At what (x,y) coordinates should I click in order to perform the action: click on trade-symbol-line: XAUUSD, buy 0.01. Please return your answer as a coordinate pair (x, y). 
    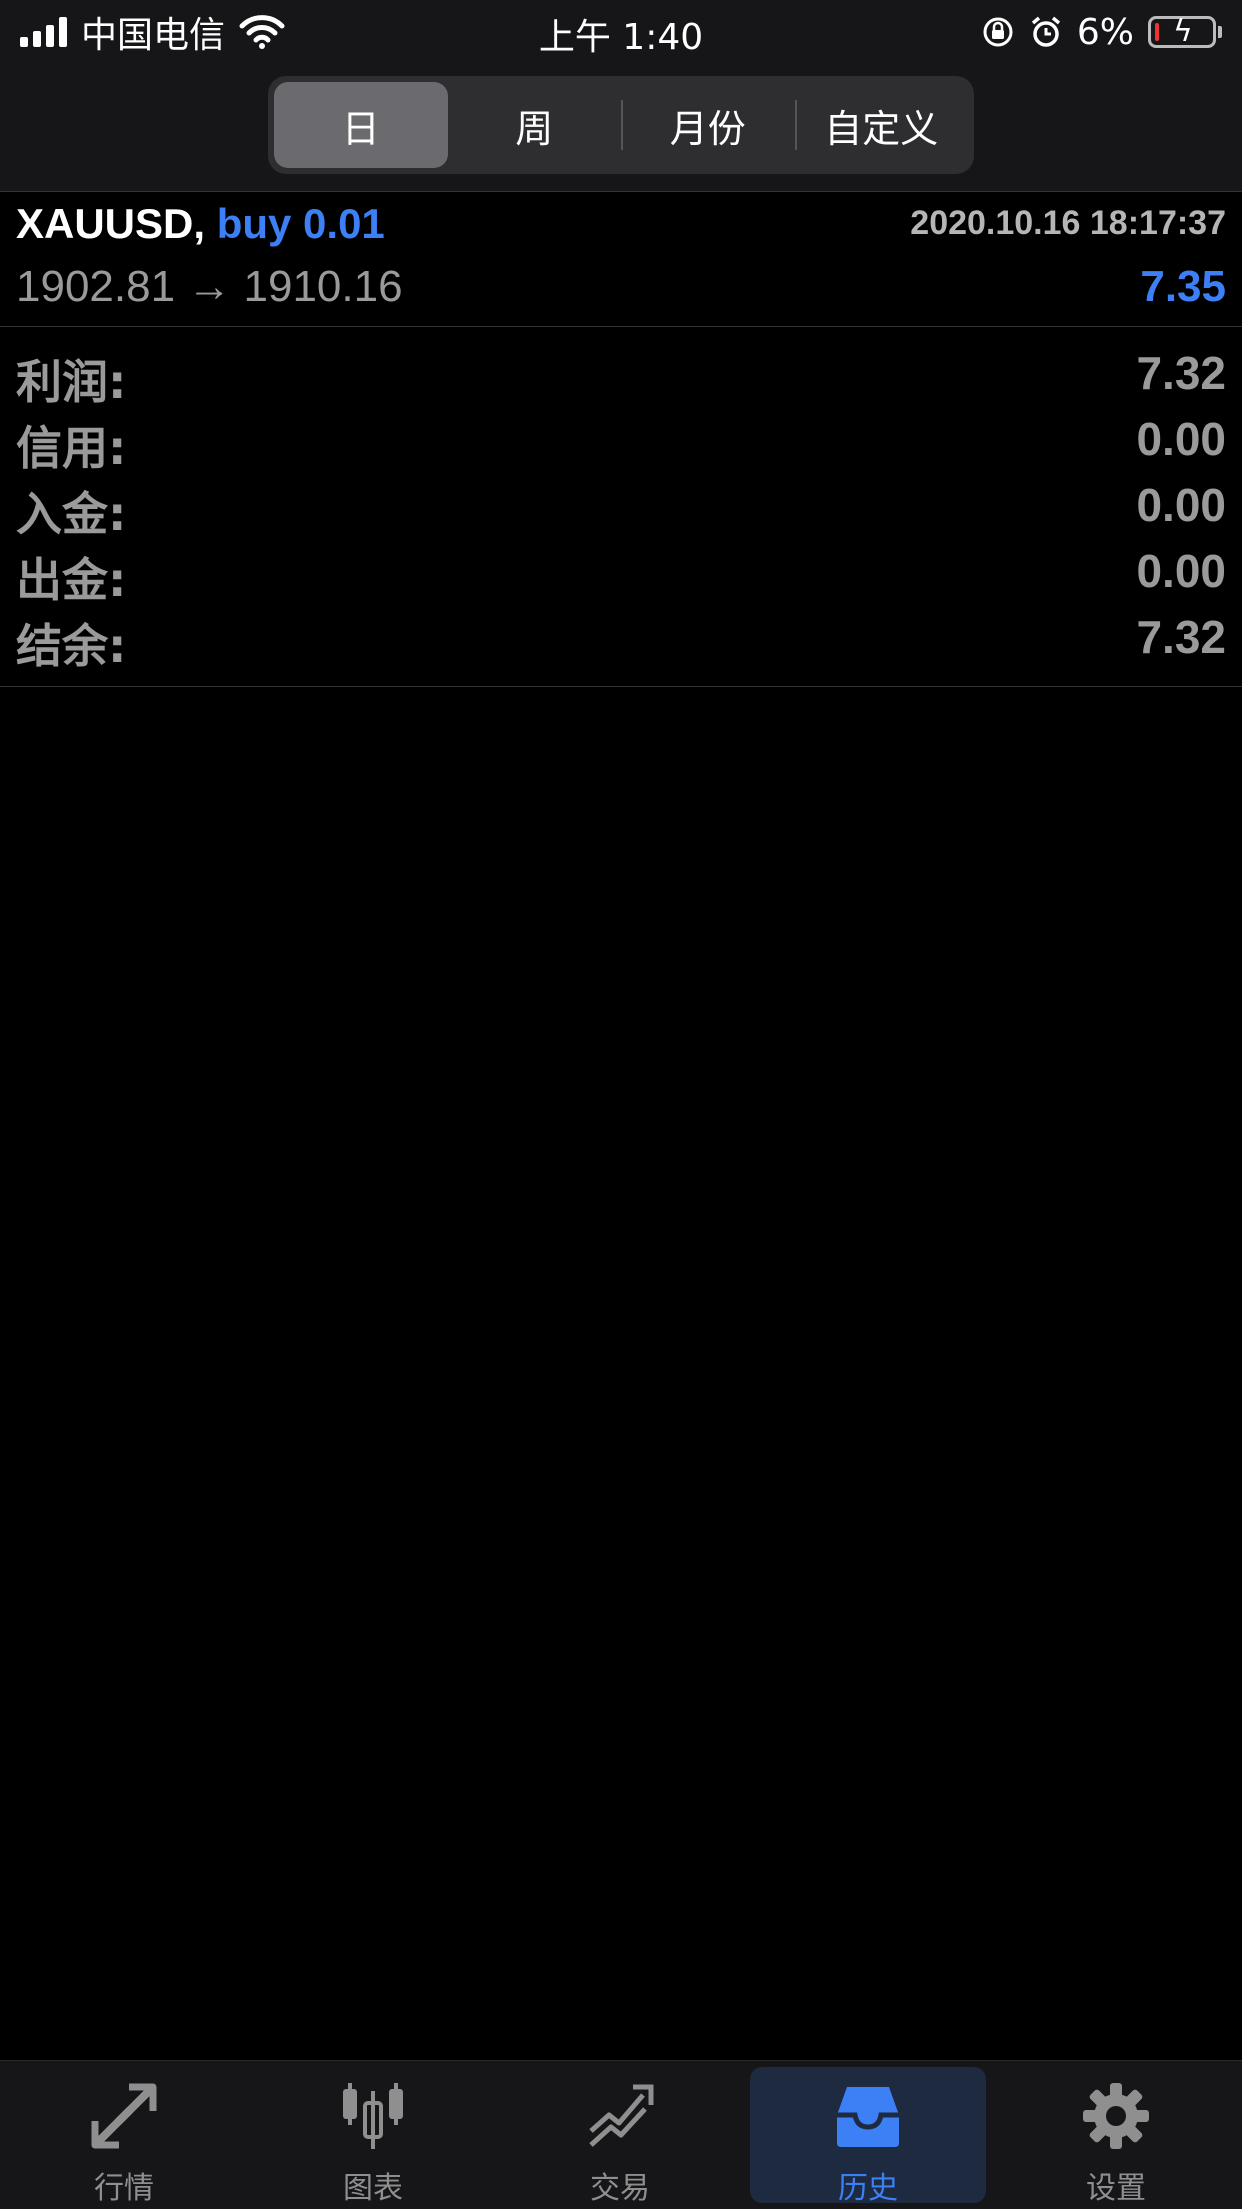
    Looking at the image, I should click on (200, 224).